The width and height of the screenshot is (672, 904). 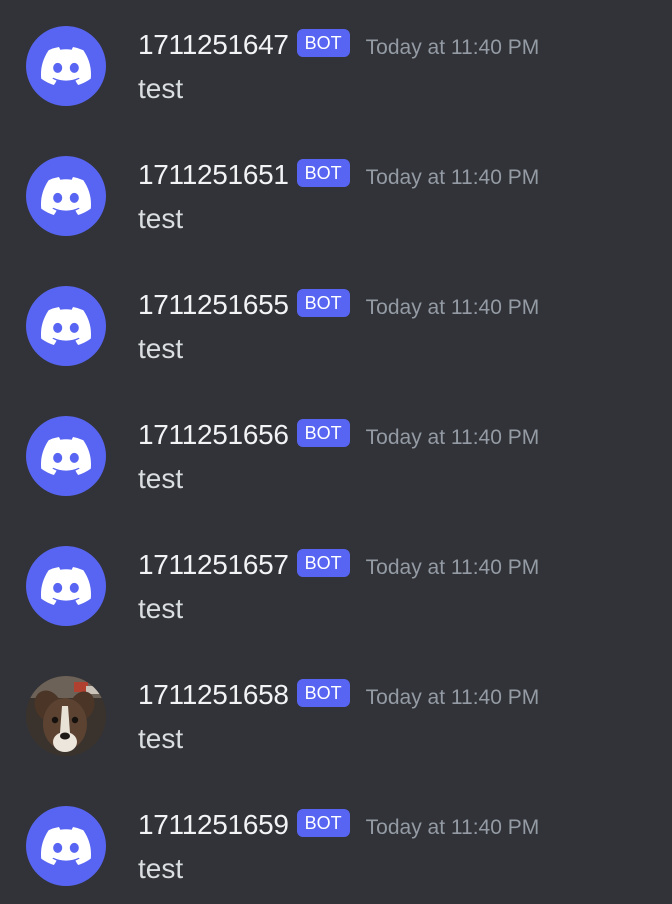 I want to click on message-header: 1711251655 BOT Today at 11:40 PM, so click(x=338, y=305).